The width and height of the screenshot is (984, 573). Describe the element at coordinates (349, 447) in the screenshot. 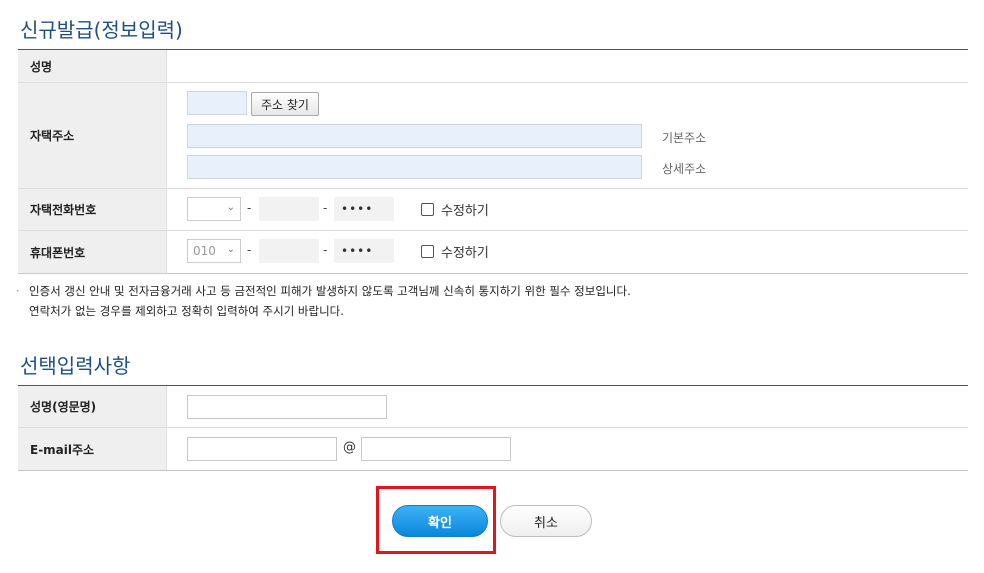

I see `email-at-sign: @` at that location.